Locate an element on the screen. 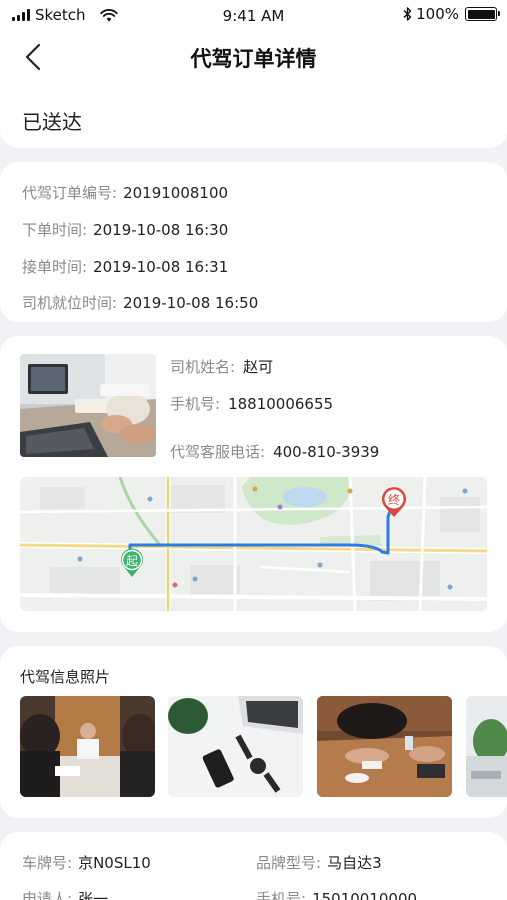  status-right: 100% is located at coordinates (451, 14).